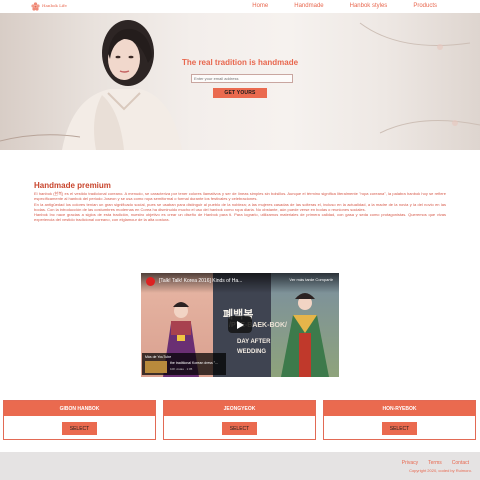 This screenshot has height=480, width=480. Describe the element at coordinates (440, 470) in the screenshot. I see `copyright-text: Copyright 2020, coded by Ruimoro.` at that location.